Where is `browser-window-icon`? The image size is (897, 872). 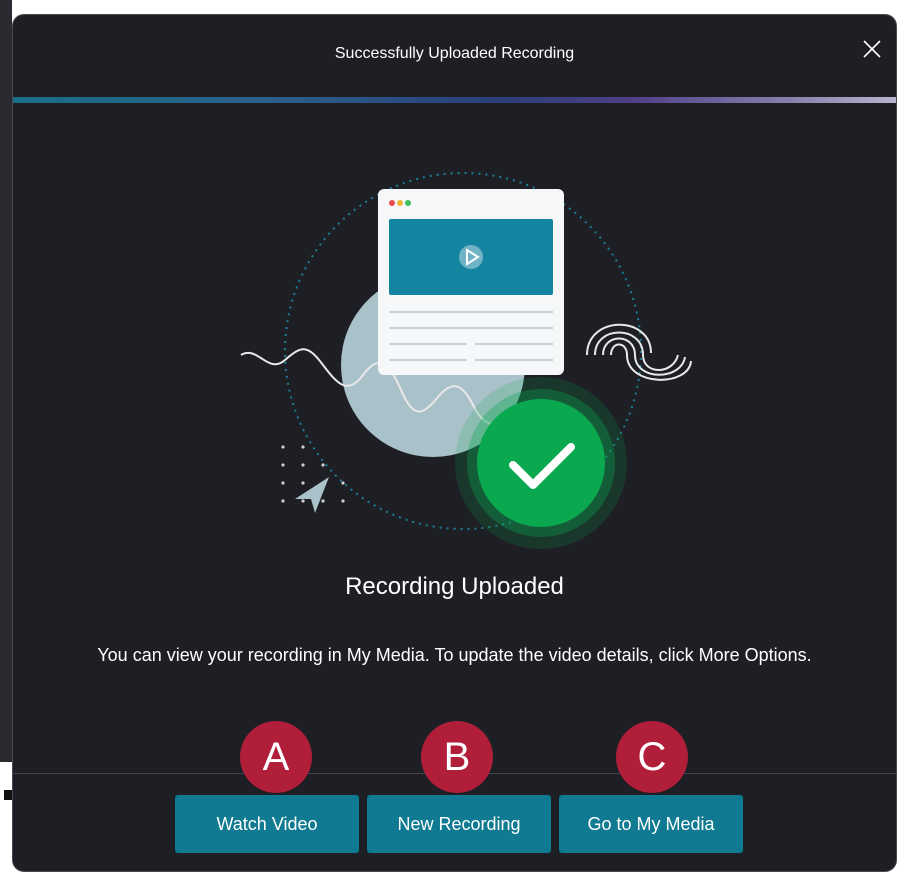 browser-window-icon is located at coordinates (471, 282).